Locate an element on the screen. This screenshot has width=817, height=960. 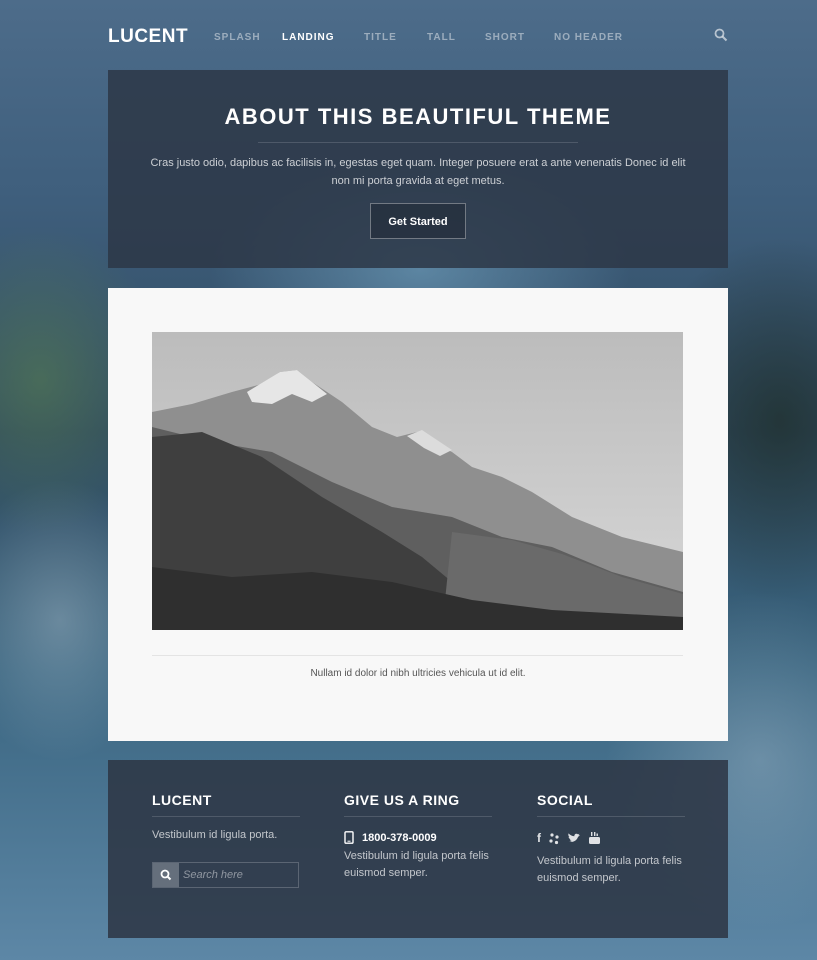
hero-divider is located at coordinates (418, 142).